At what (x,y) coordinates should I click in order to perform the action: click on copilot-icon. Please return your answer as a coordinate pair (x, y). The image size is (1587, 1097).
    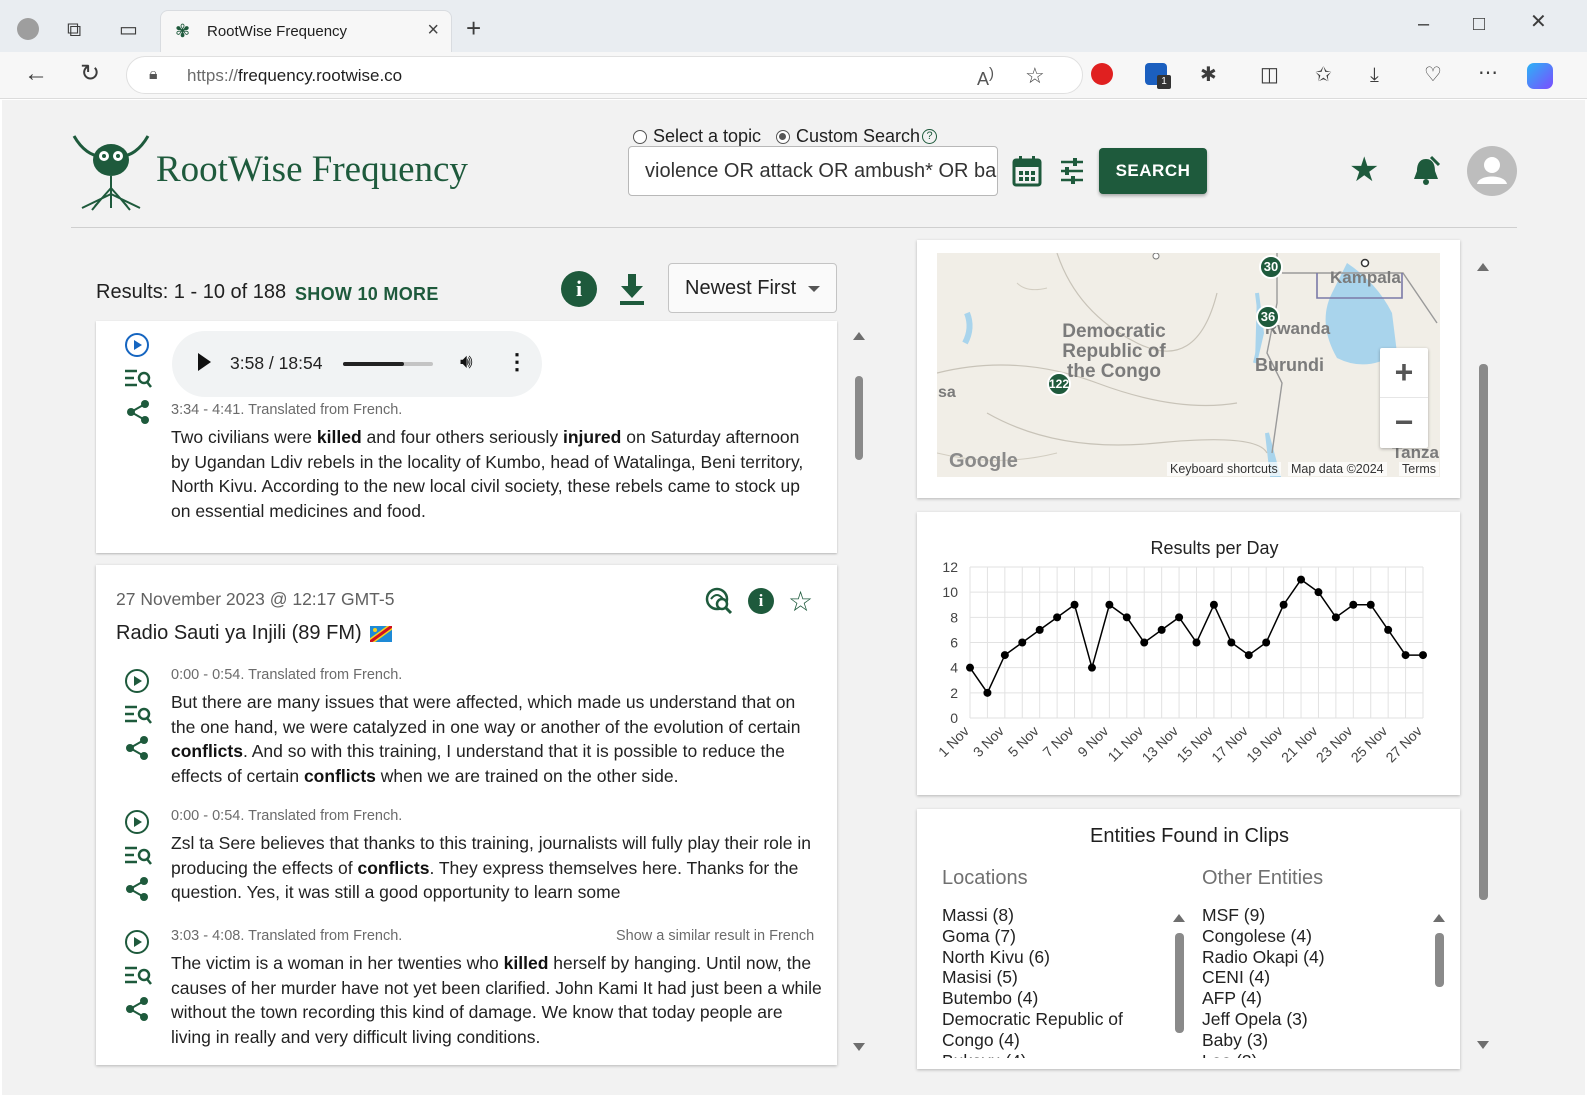
    Looking at the image, I should click on (1540, 76).